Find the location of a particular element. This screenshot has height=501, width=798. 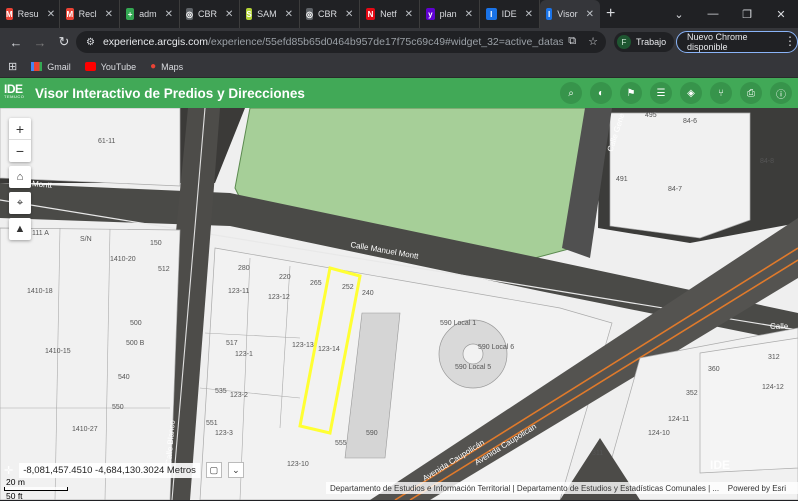

window-controls: ⌄ — ❐ ✕ is located at coordinates (730, 14).